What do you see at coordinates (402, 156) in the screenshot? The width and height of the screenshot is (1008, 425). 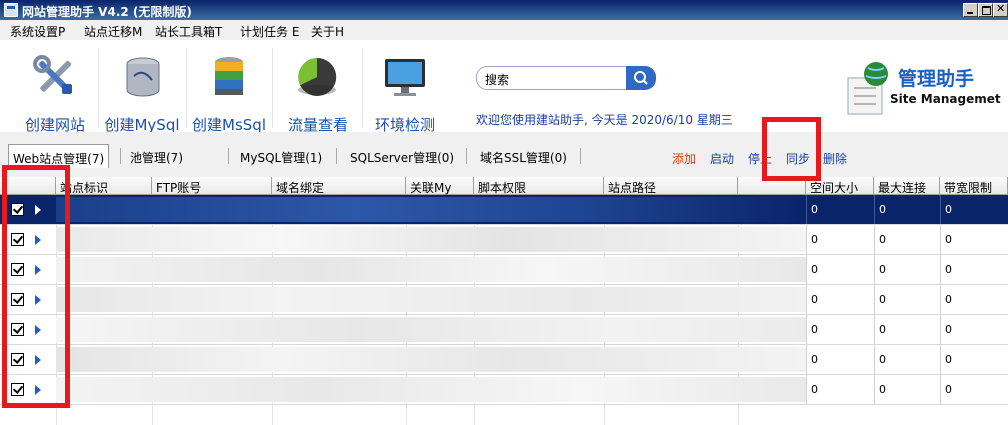 I see `tab-sqlserver: SQLServer管理(0)` at bounding box center [402, 156].